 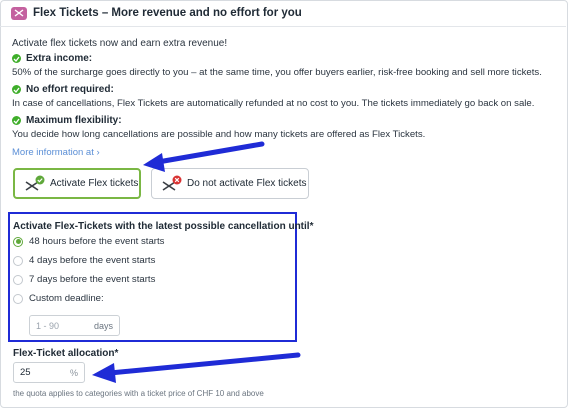 I want to click on annotation-arrow-to-activate-button, so click(x=204, y=156).